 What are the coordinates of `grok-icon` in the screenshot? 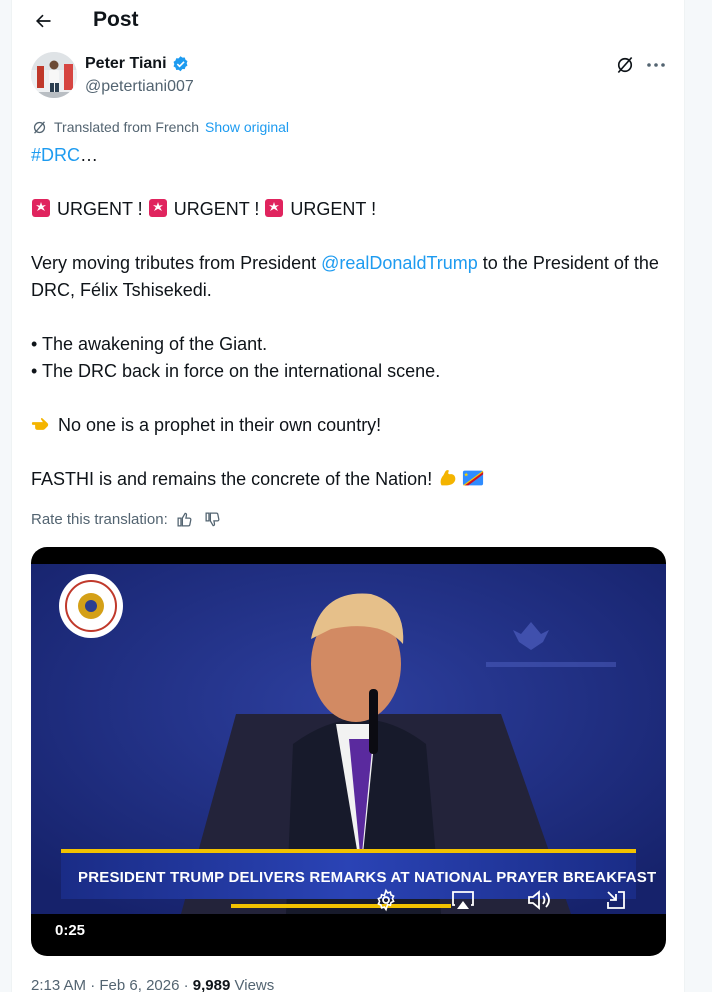 It's located at (625, 65).